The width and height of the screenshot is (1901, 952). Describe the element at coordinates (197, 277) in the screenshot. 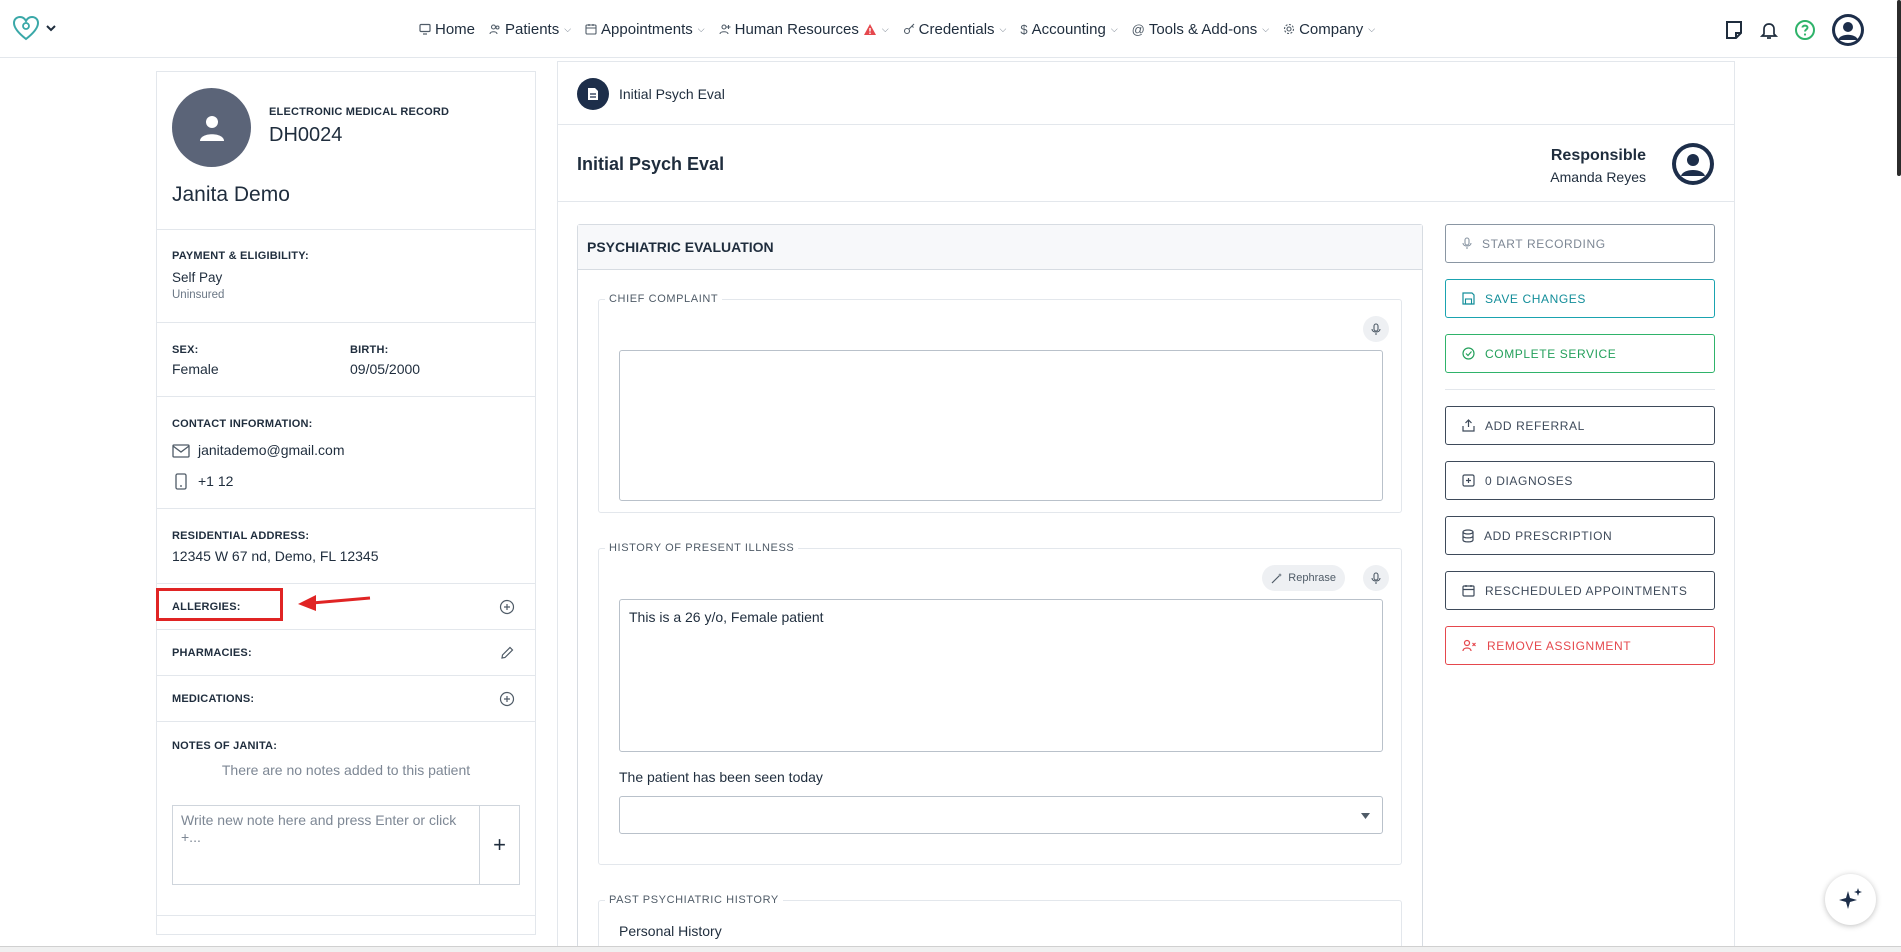

I see `payment-value: Self Pay` at that location.